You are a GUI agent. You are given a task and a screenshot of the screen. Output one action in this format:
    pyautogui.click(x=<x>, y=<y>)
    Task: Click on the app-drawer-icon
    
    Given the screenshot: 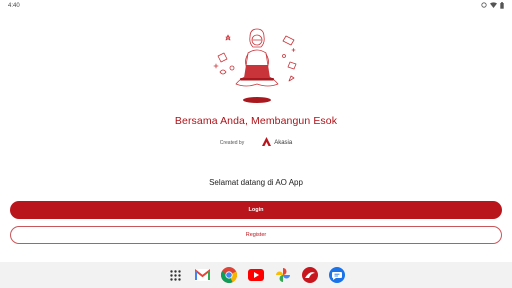 What is the action you would take?
    pyautogui.click(x=175, y=275)
    